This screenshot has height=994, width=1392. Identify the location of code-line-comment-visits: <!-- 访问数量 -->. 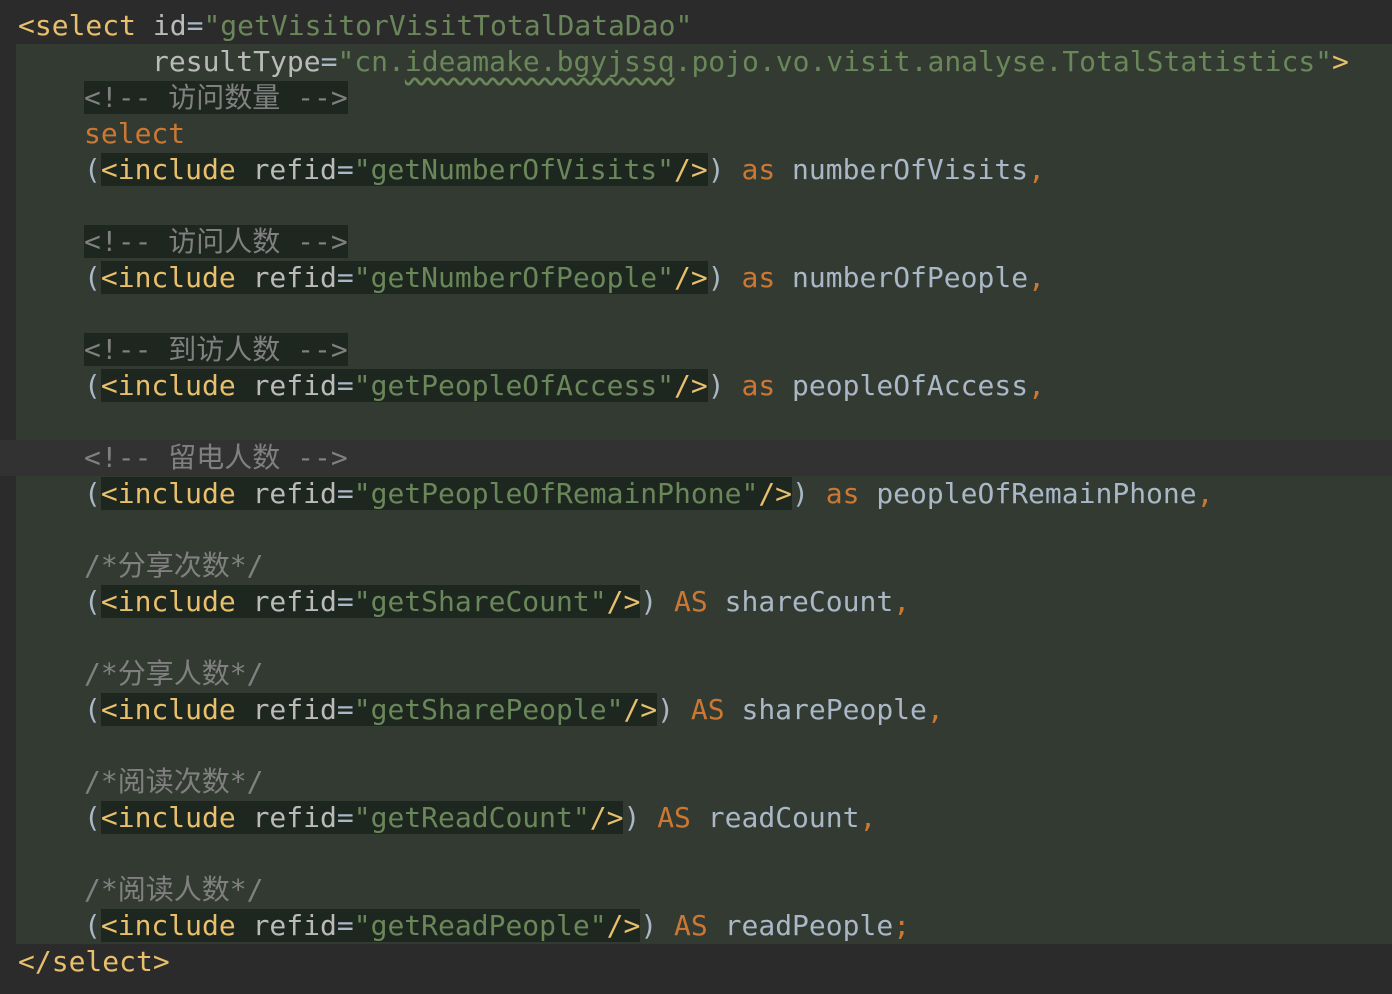
(216, 98).